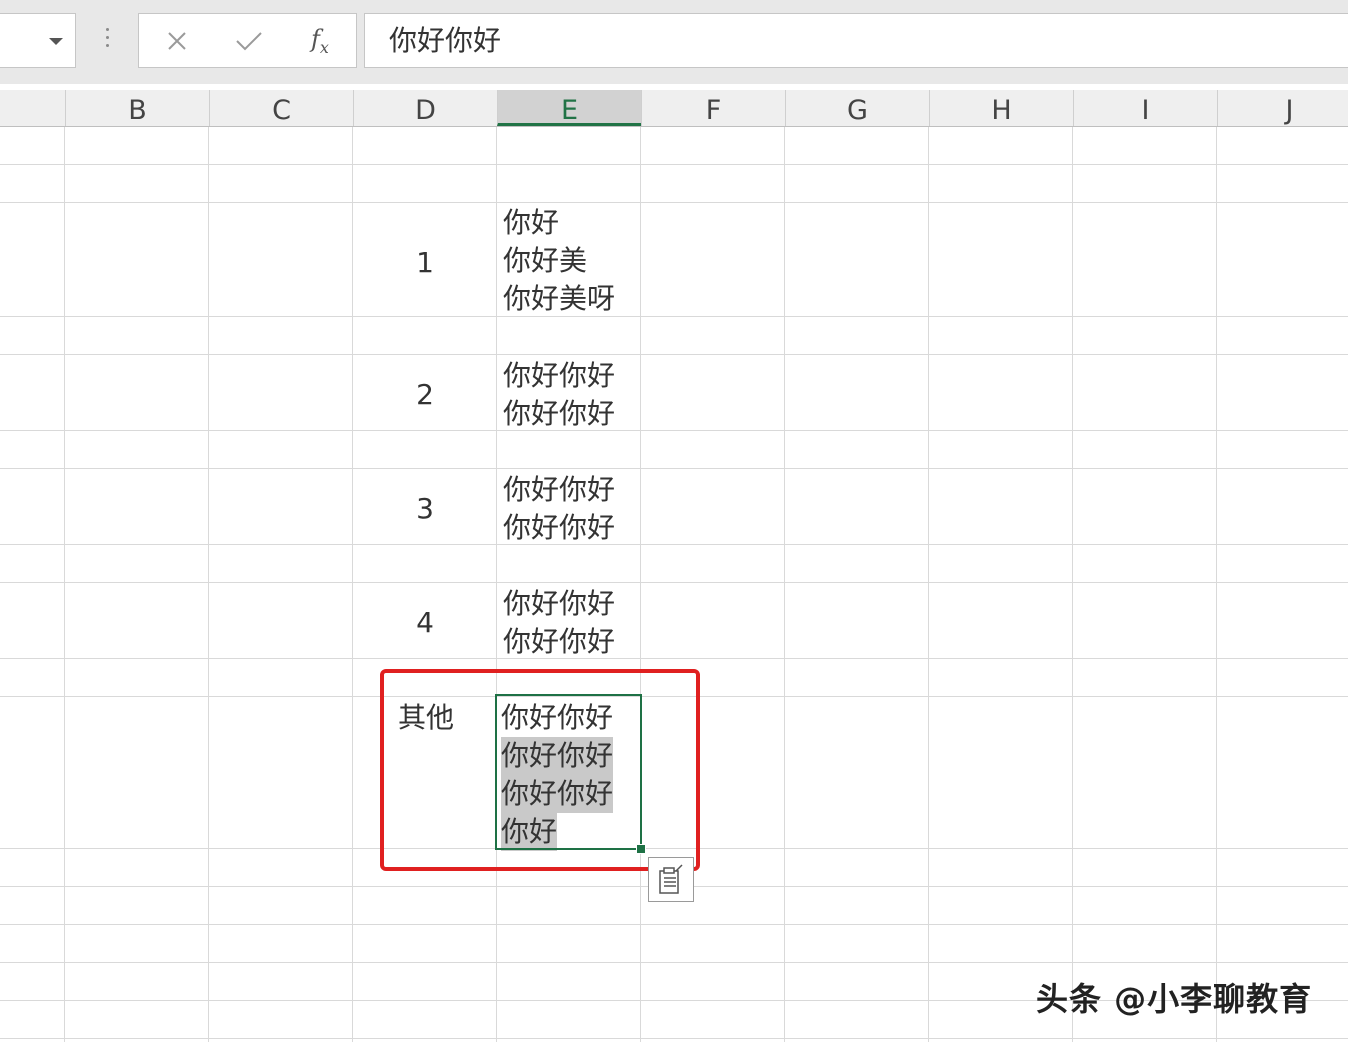  I want to click on formula-input: 你好你好, so click(856, 40).